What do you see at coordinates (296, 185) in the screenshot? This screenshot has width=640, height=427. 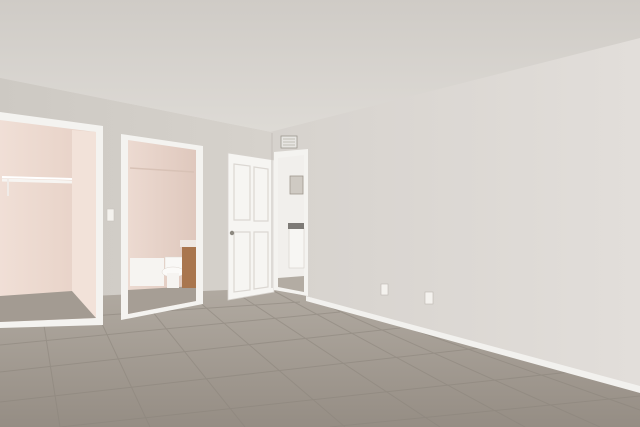 I see `kitchen-window` at bounding box center [296, 185].